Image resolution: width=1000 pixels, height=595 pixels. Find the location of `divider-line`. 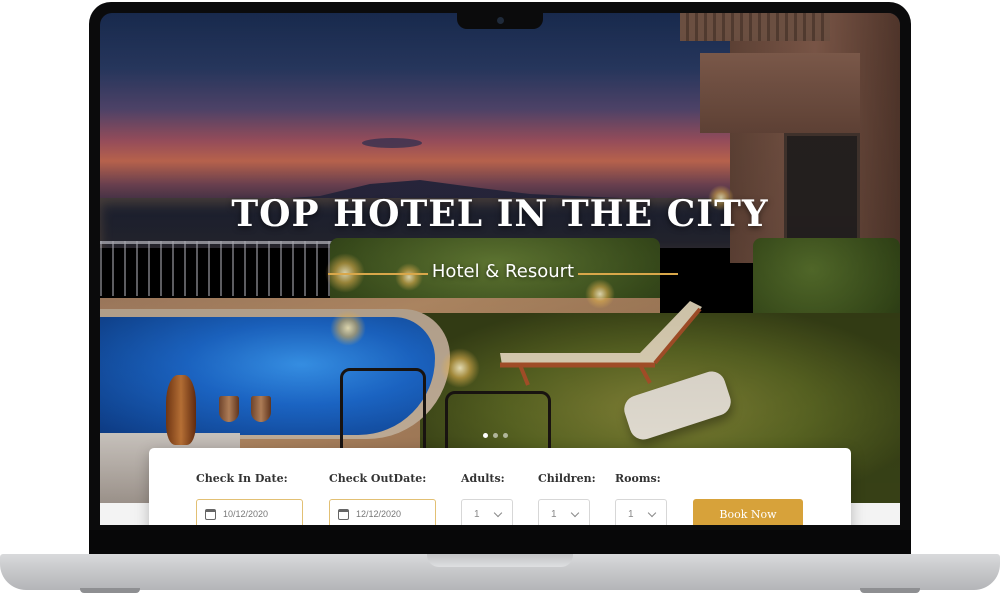

divider-line is located at coordinates (628, 274).